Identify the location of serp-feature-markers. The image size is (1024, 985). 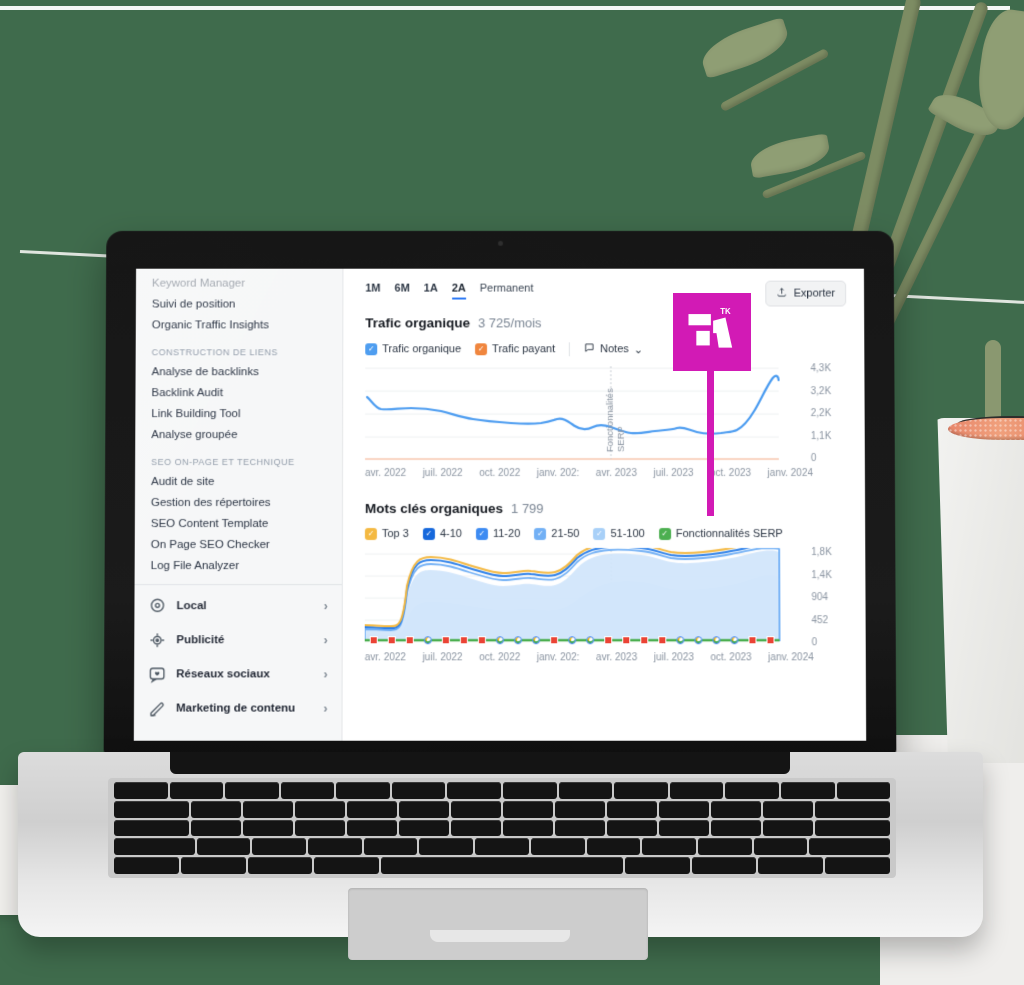
(572, 640).